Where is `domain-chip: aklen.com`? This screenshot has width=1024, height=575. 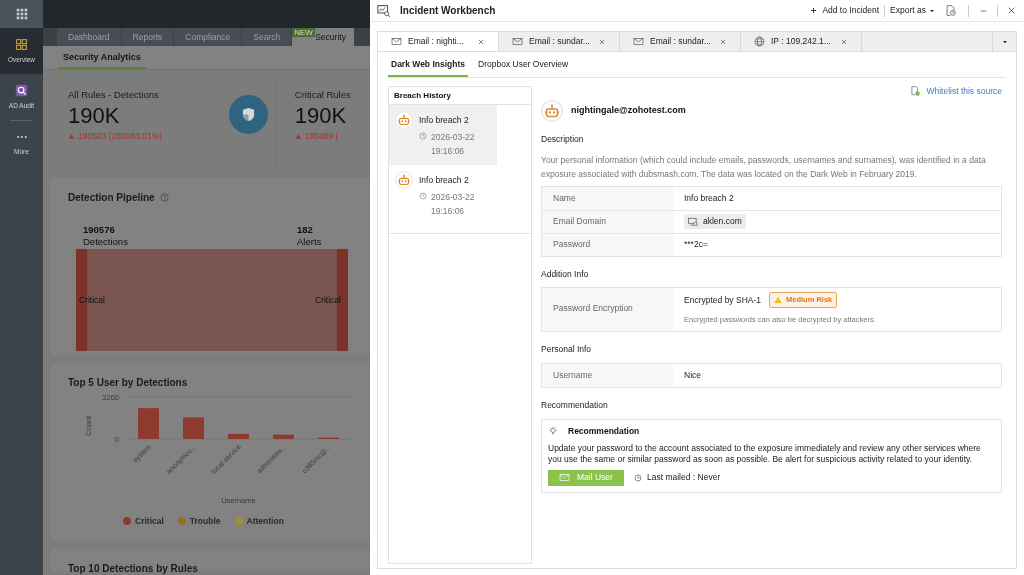 domain-chip: aklen.com is located at coordinates (715, 221).